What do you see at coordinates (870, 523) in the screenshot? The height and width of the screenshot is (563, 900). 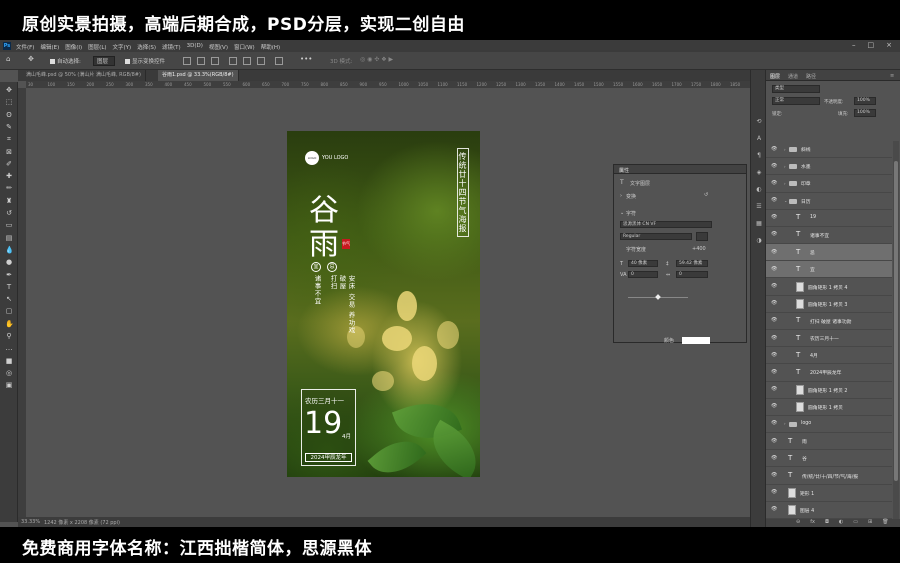 I see `new-layer-icon: ⊞` at bounding box center [870, 523].